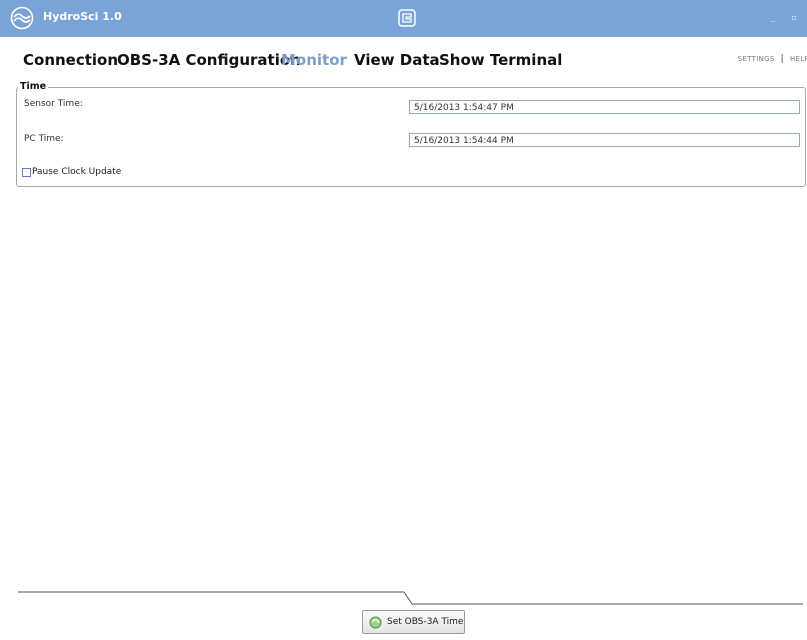  I want to click on app-title: HydroSci 1.0, so click(82, 16).